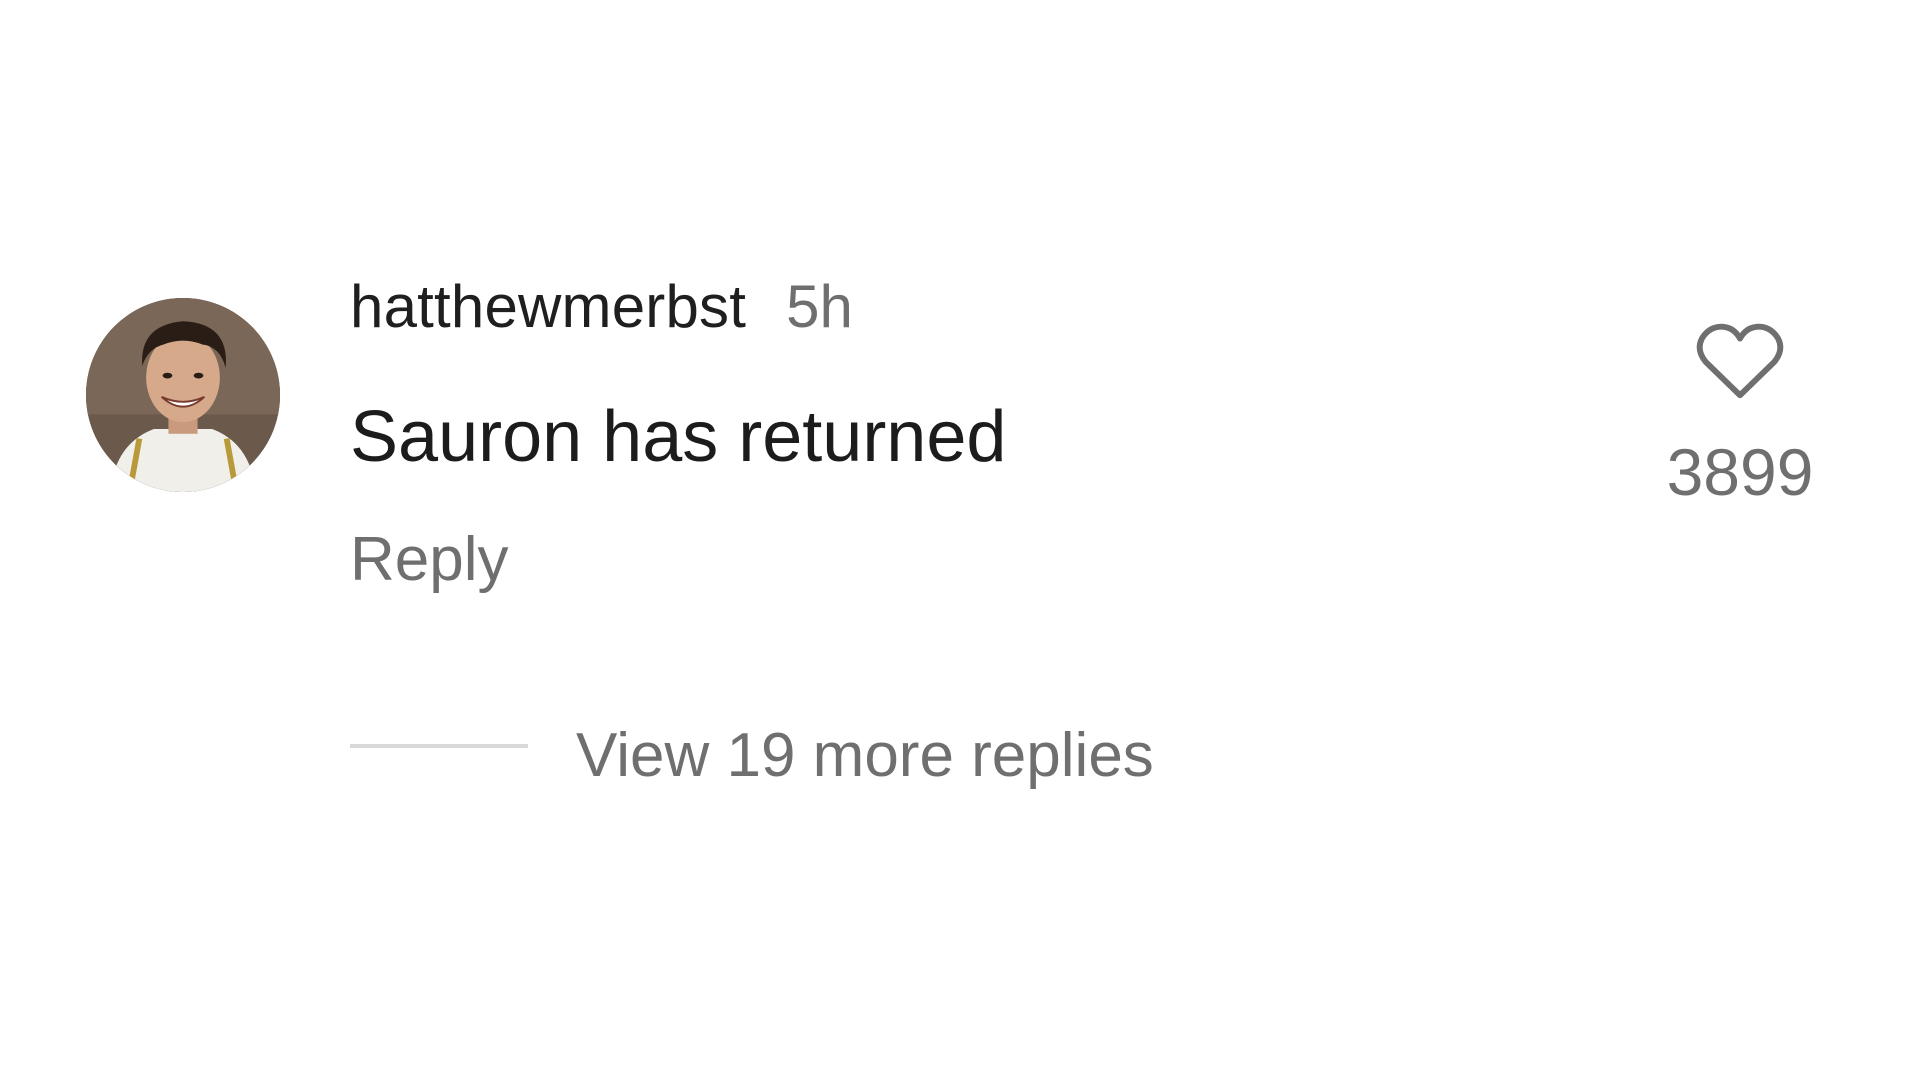  I want to click on avatar, so click(183, 395).